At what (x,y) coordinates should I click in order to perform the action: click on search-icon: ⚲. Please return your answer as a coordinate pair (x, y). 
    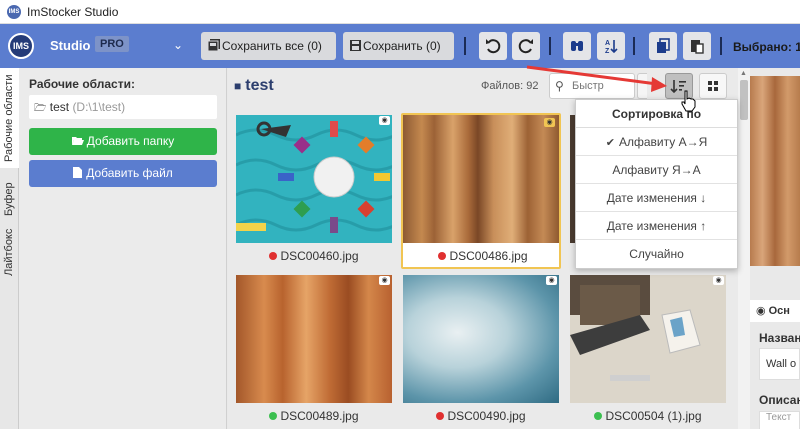
    Looking at the image, I should click on (559, 86).